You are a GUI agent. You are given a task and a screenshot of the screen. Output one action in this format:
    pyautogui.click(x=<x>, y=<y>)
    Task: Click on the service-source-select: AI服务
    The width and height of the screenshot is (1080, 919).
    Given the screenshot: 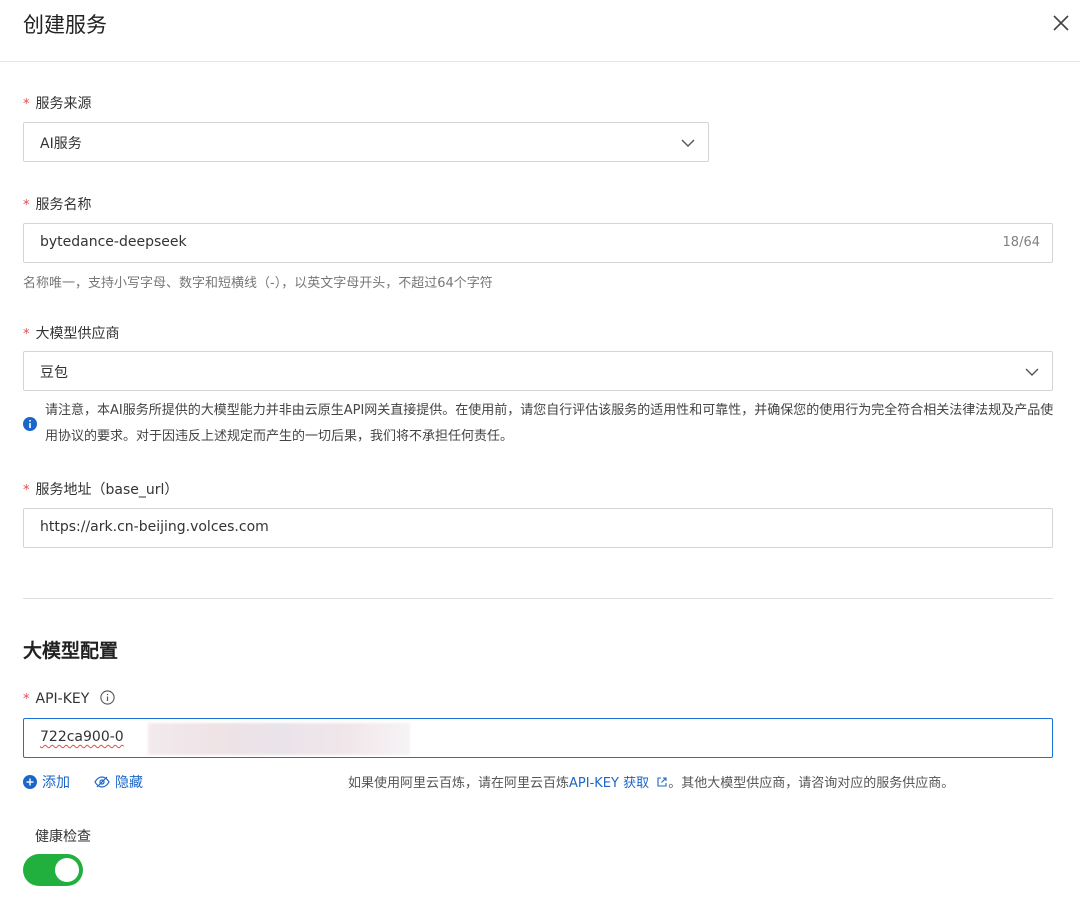 What is the action you would take?
    pyautogui.click(x=366, y=142)
    